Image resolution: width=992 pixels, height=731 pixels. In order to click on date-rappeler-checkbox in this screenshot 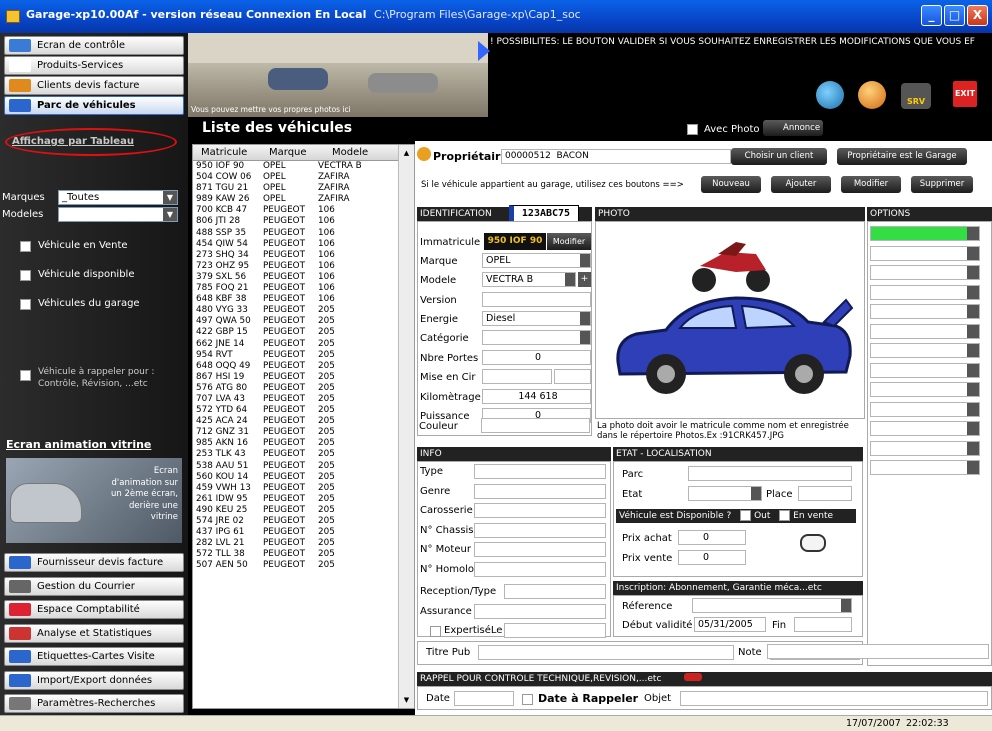, I will do `click(527, 699)`.